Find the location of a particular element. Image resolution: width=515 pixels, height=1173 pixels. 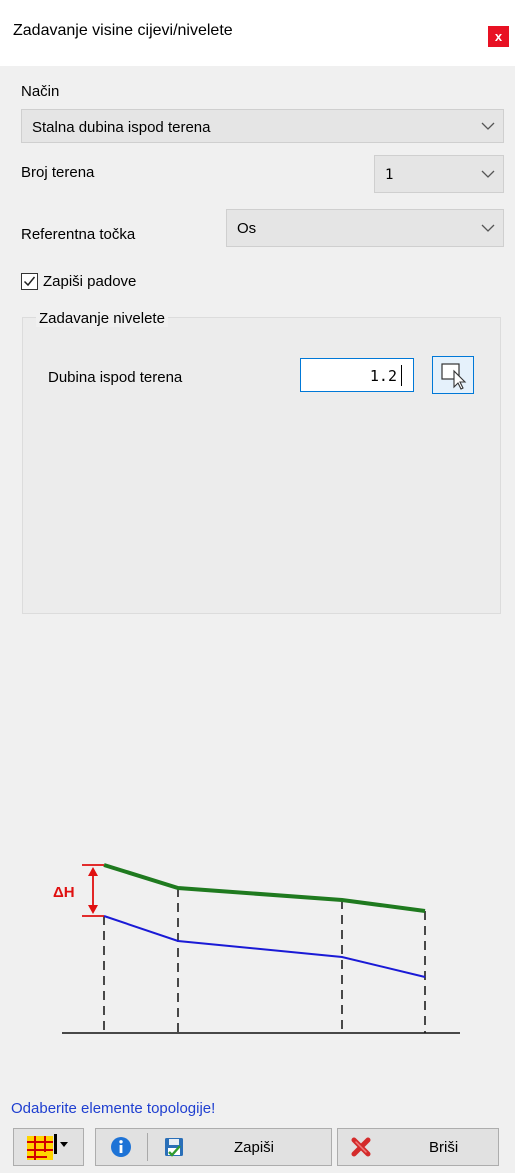

window-title: Zadavanje visine cijevi/nivelete is located at coordinates (123, 30).